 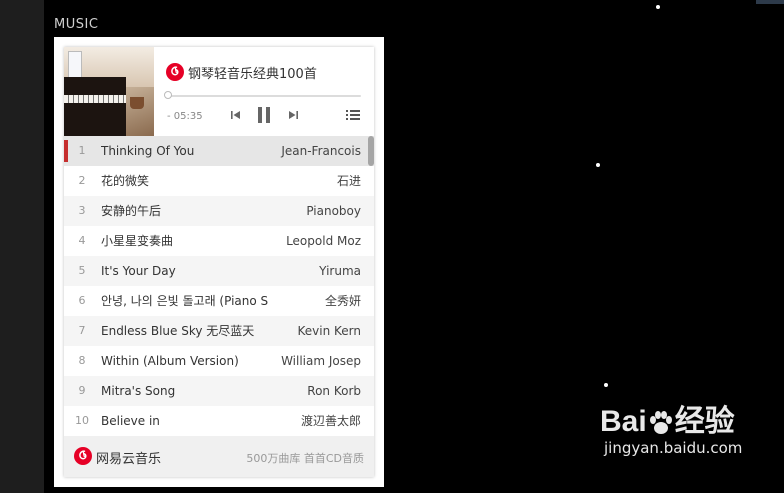 What do you see at coordinates (82, 150) in the screenshot?
I see `track-number: 1` at bounding box center [82, 150].